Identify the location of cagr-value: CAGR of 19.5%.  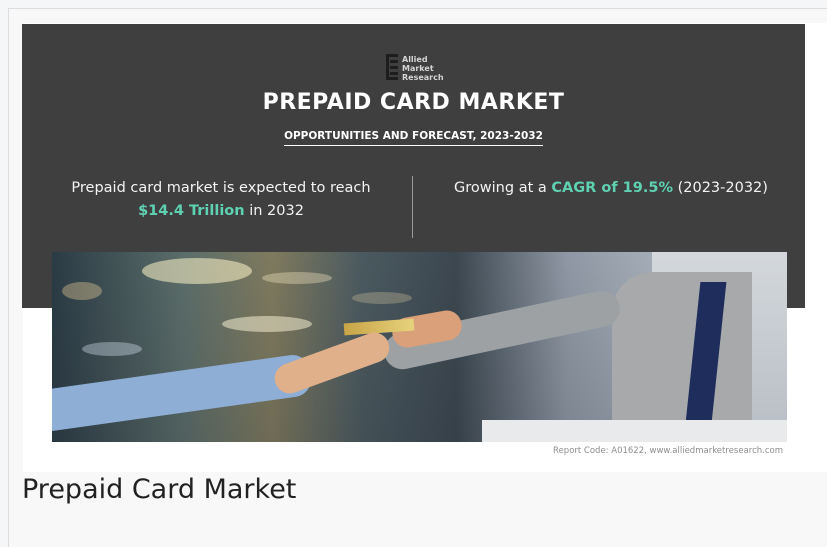
(612, 188).